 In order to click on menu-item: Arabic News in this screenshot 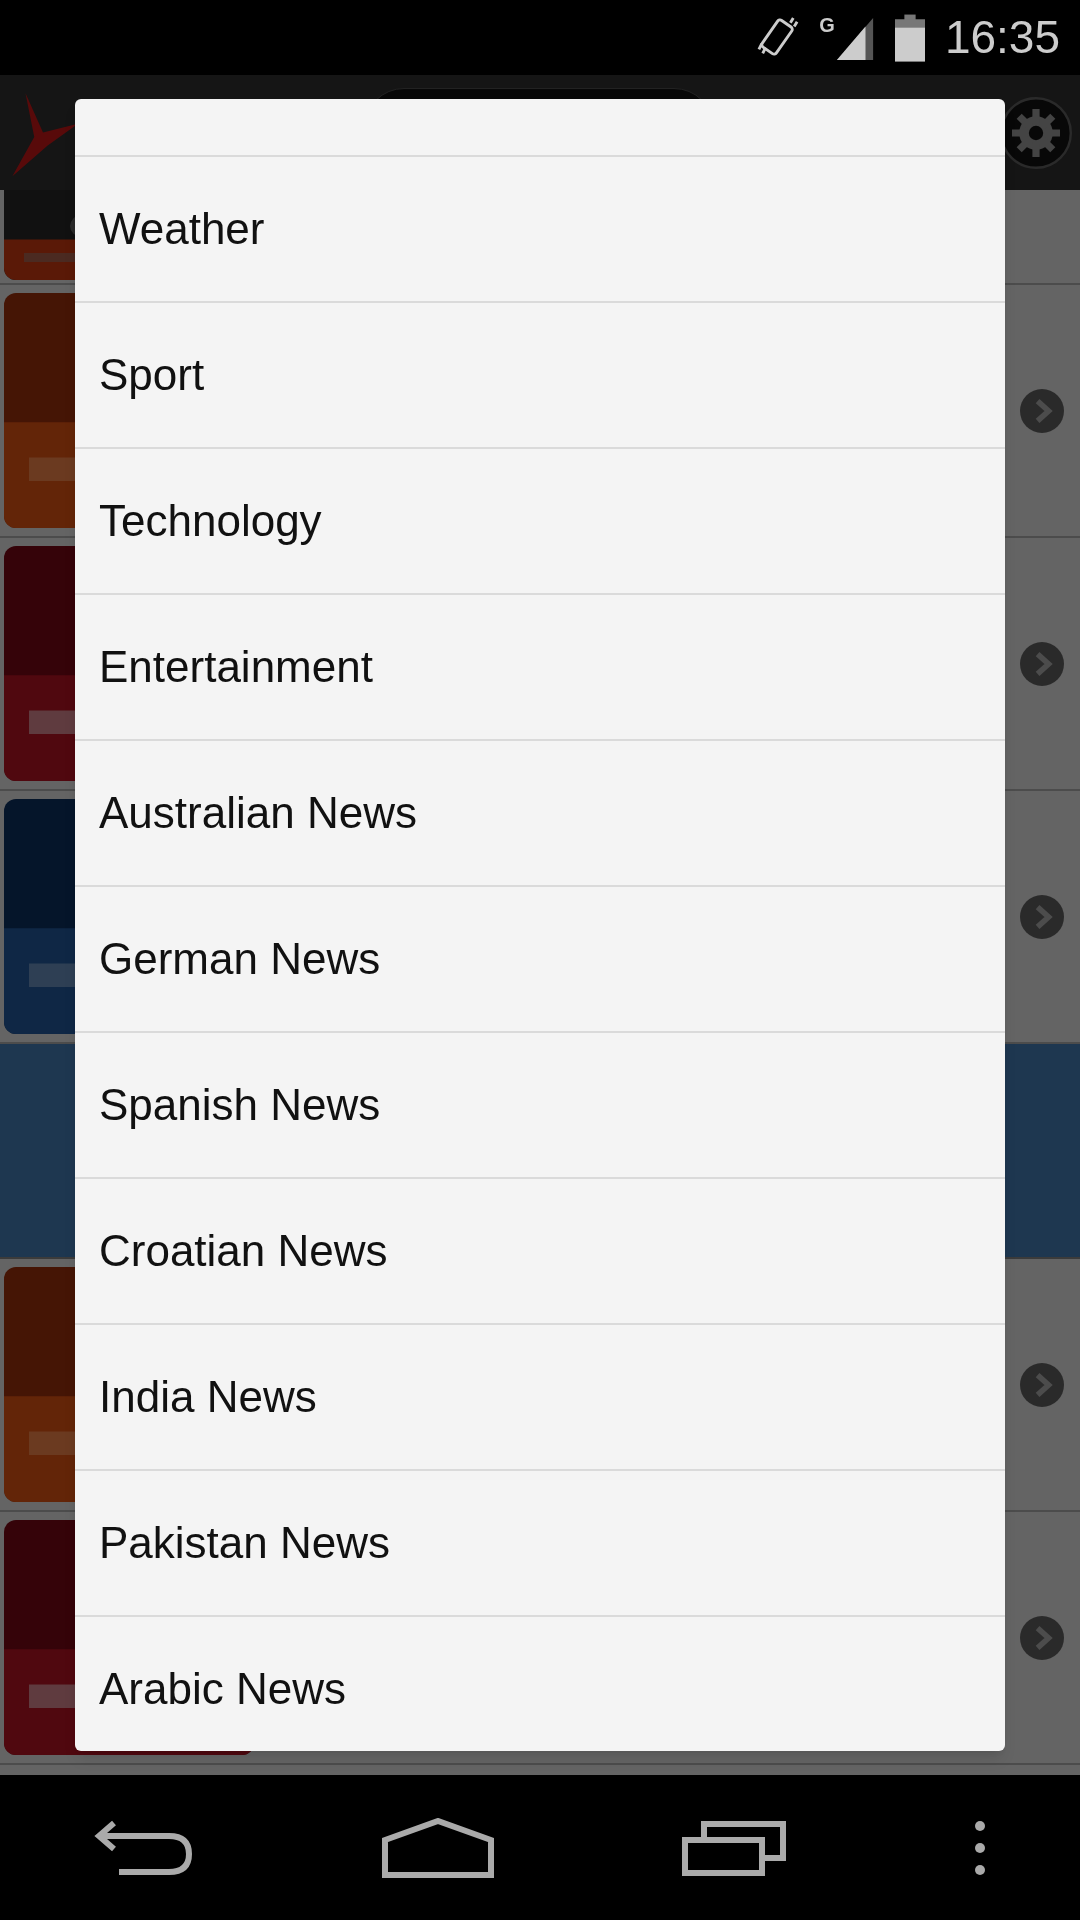, I will do `click(540, 1684)`.